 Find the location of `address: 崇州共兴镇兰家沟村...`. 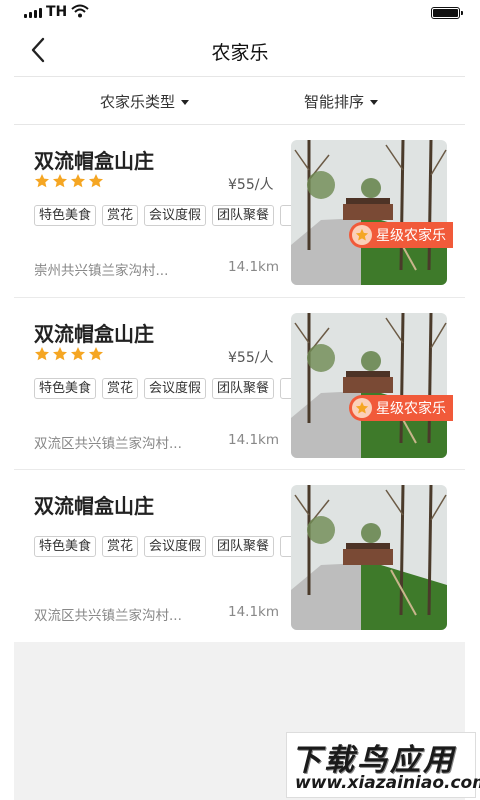

address: 崇州共兴镇兰家沟村... is located at coordinates (101, 271).